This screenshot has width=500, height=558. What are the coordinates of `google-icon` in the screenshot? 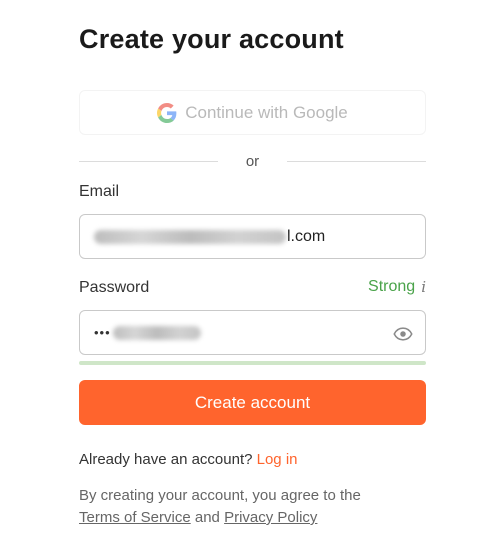 It's located at (167, 112).